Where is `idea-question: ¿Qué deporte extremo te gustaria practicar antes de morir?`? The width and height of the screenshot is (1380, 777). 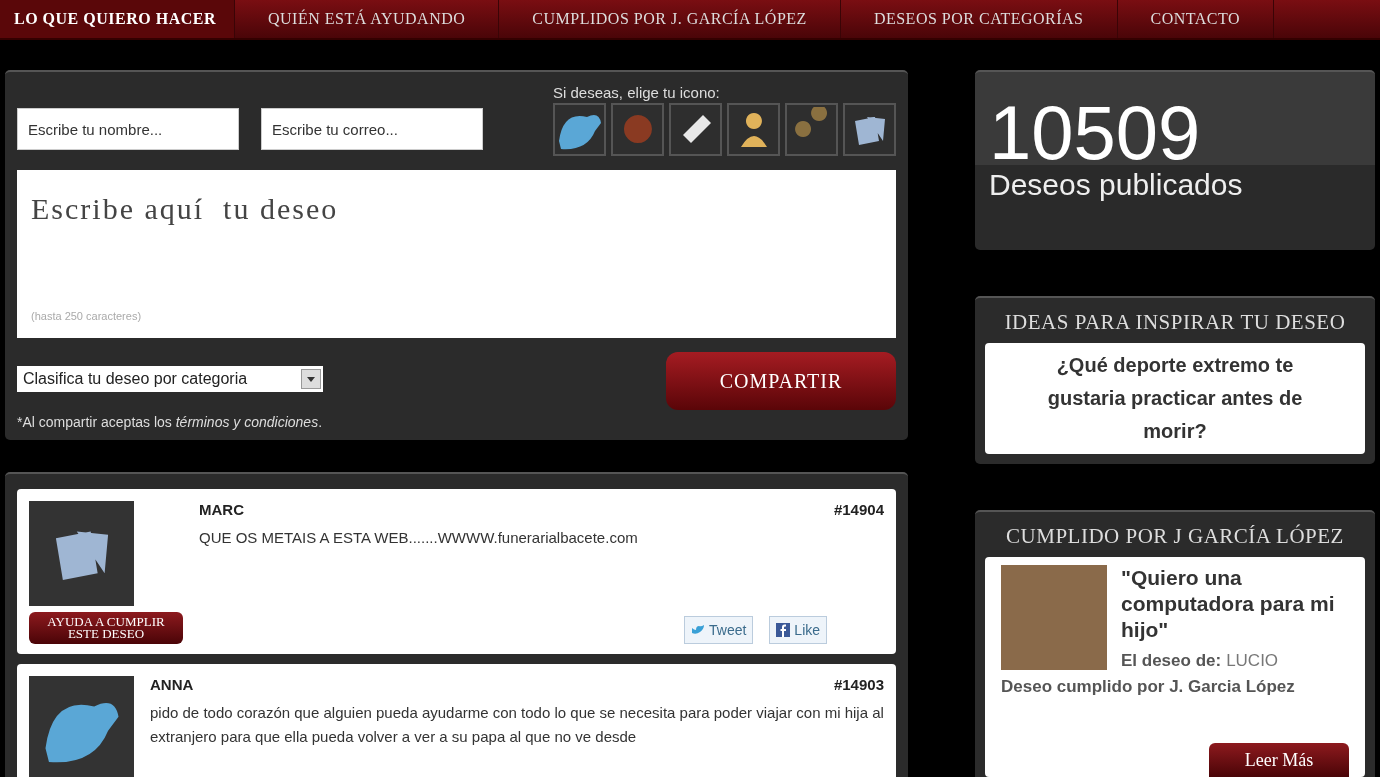
idea-question: ¿Qué deporte extremo te gustaria practicar antes de morir? is located at coordinates (1175, 398).